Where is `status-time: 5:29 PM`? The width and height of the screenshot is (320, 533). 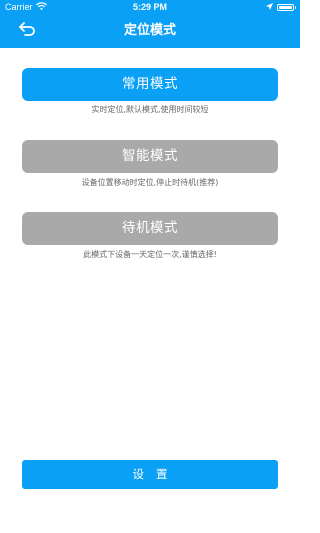
status-time: 5:29 PM is located at coordinates (149, 7).